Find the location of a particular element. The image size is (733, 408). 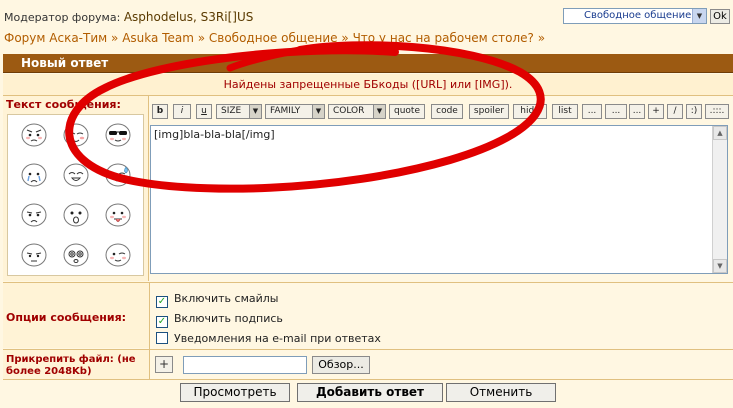

bold-button: b is located at coordinates (160, 111).